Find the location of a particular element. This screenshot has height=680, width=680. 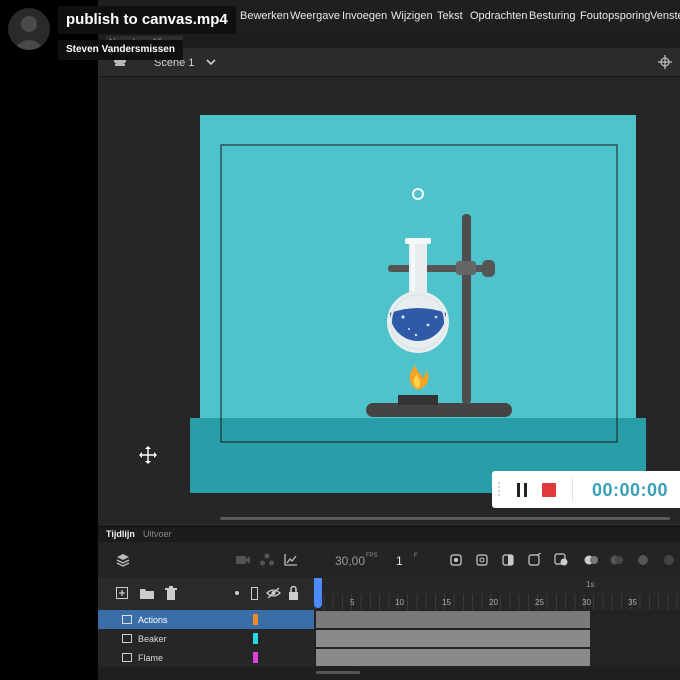

insert-frame-icon is located at coordinates (508, 560).